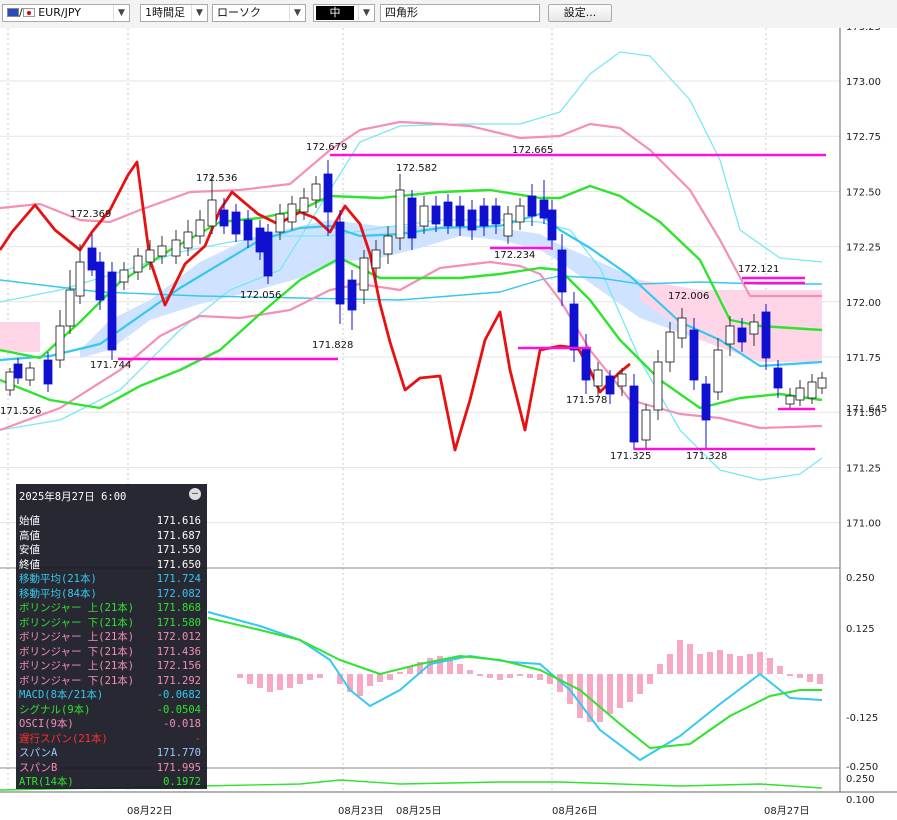  What do you see at coordinates (38, 767) in the screenshot?
I see `row-label: スパンB` at bounding box center [38, 767].